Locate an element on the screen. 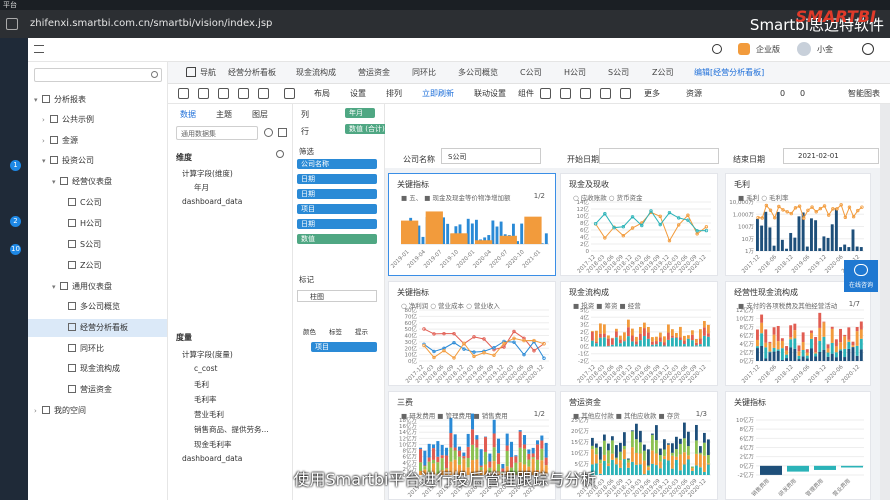 This screenshot has height=503, width=890. tab-z: Z公司 is located at coordinates (662, 73).